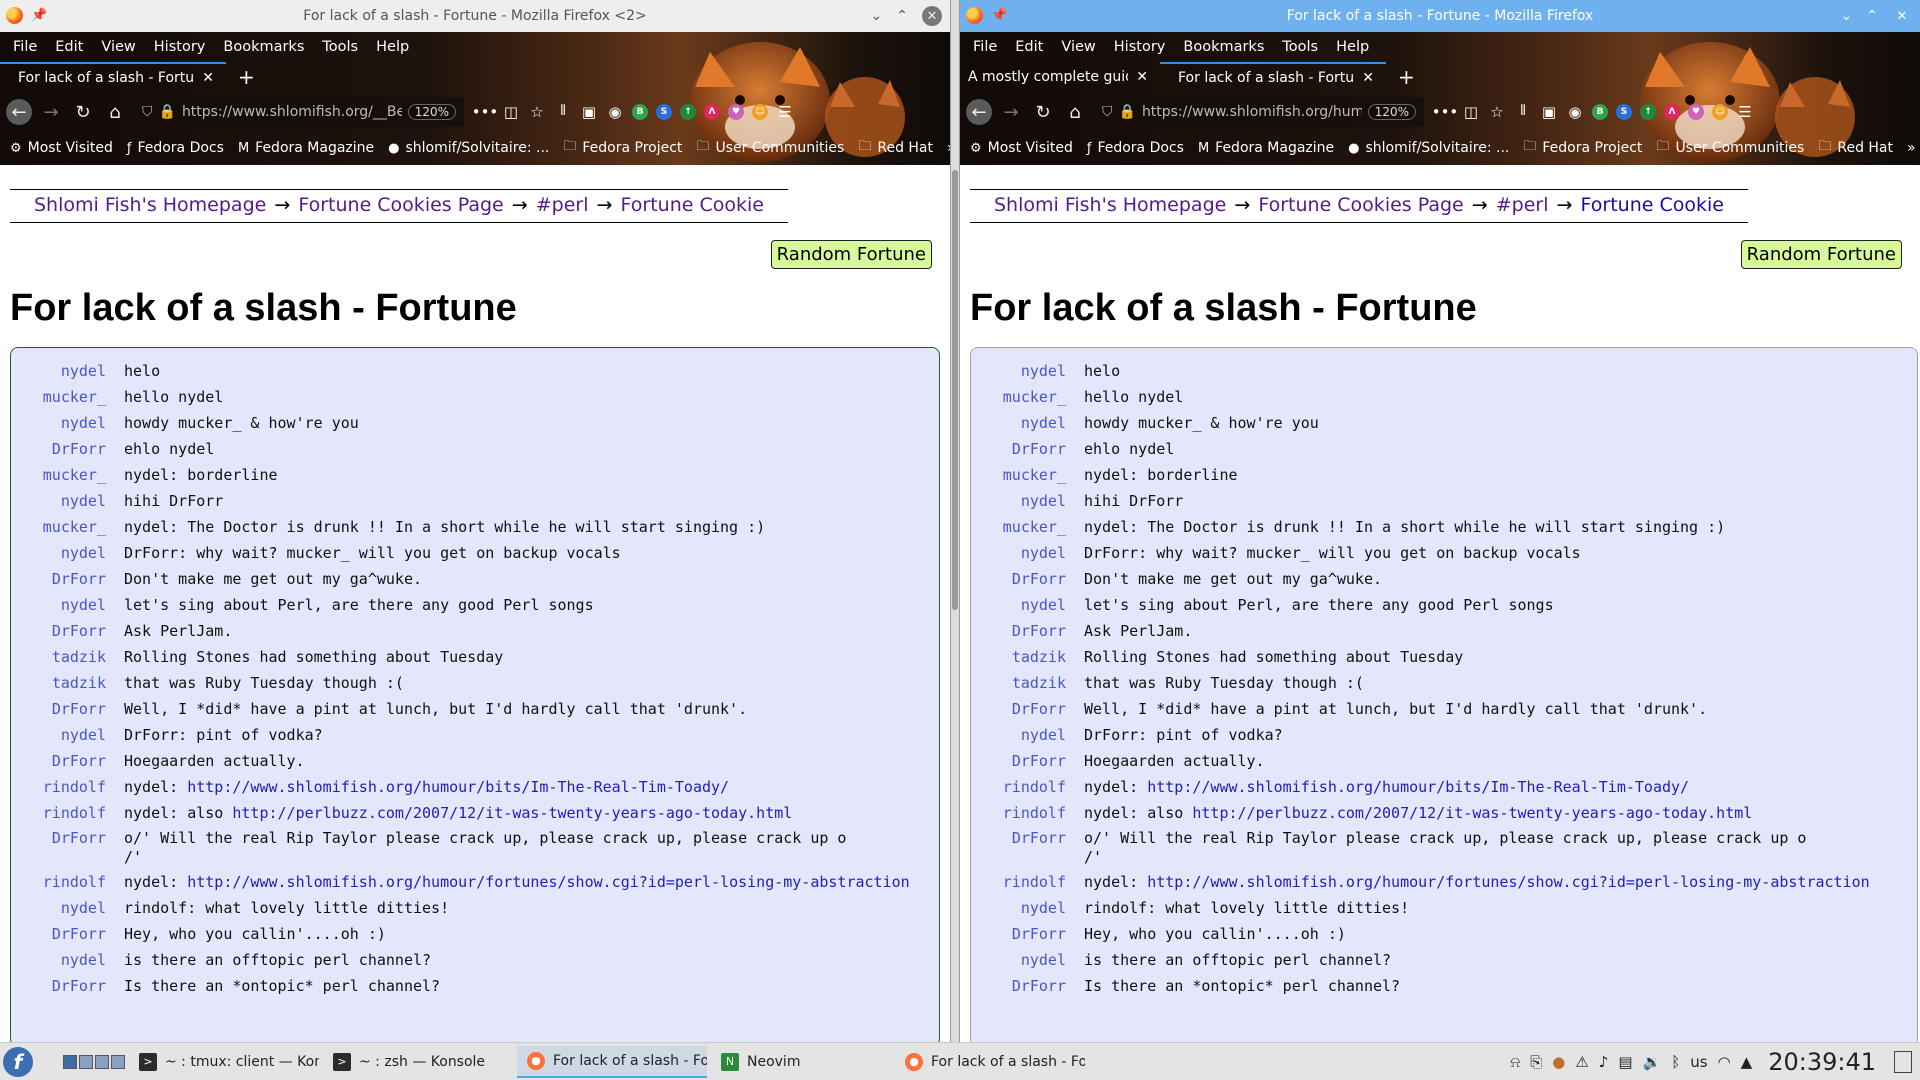 The height and width of the screenshot is (1080, 1920). What do you see at coordinates (801, 1062) in the screenshot?
I see `taskbar-task: N Neovim` at bounding box center [801, 1062].